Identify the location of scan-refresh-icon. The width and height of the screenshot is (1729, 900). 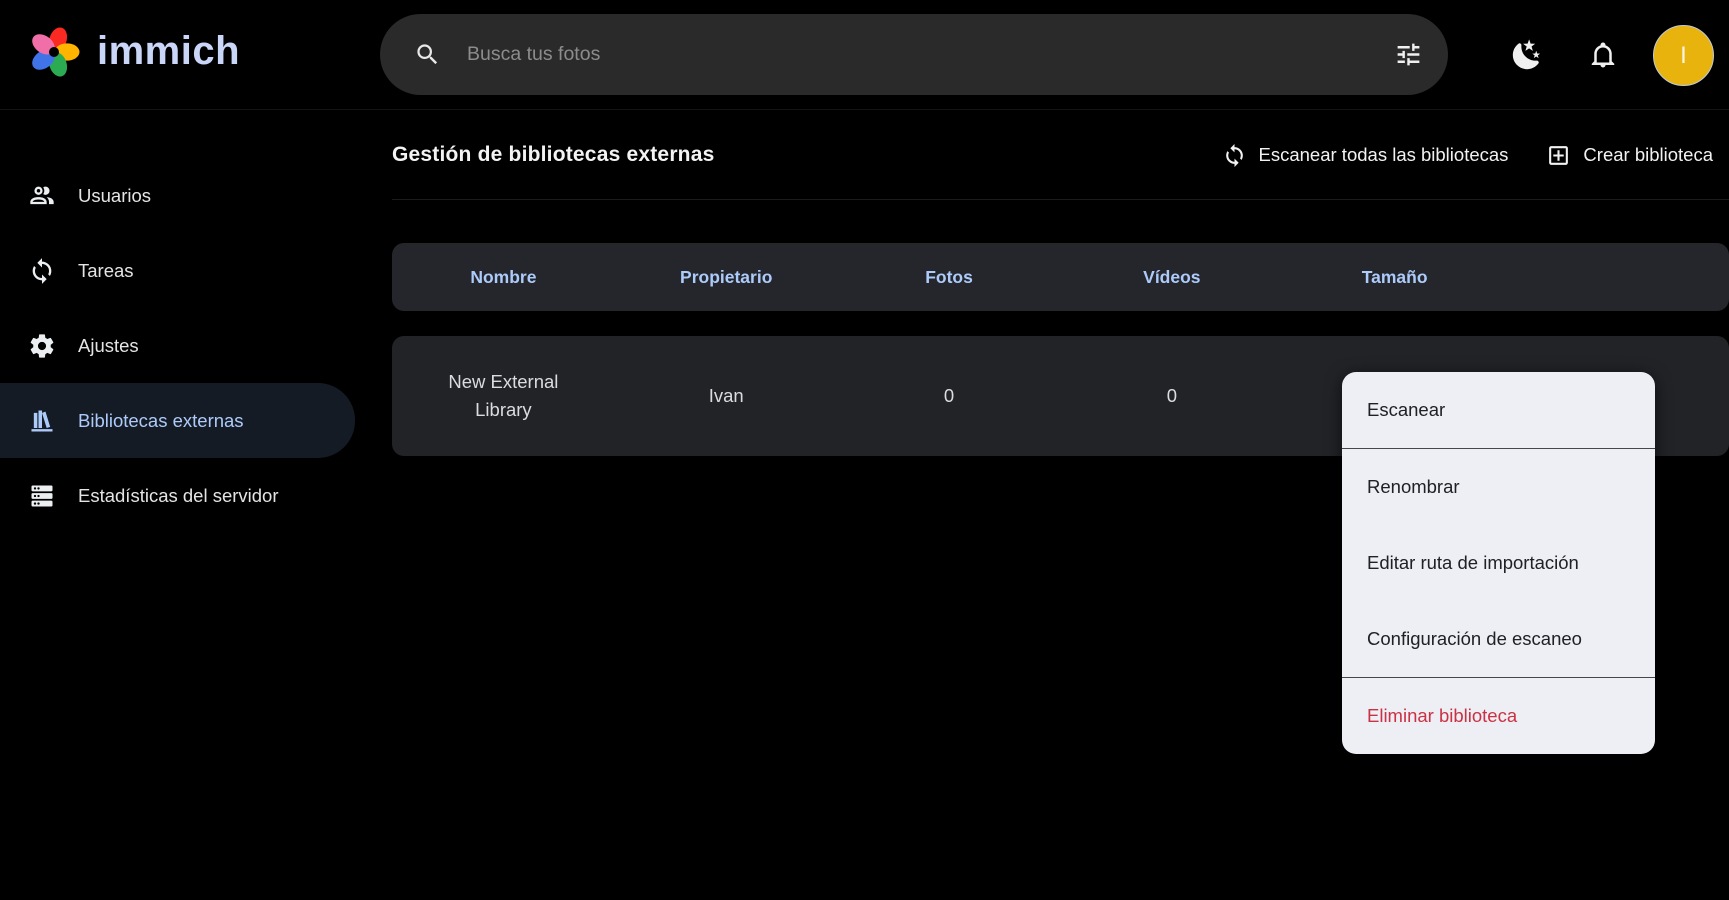
(1234, 155).